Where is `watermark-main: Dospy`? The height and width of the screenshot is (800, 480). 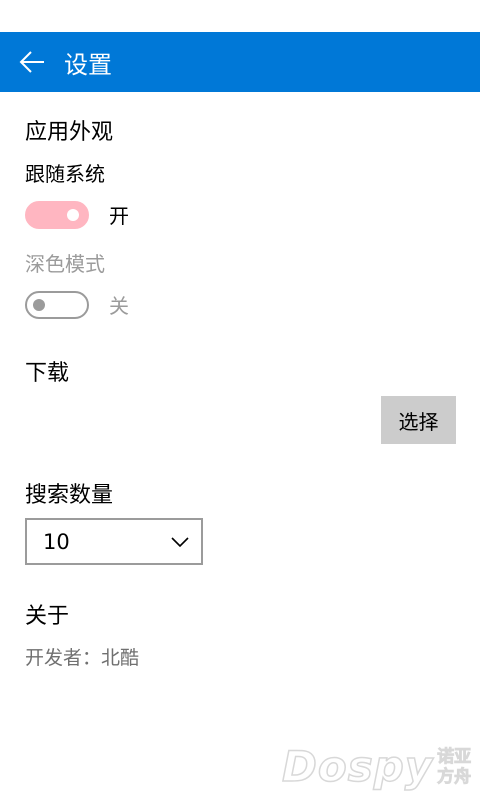
watermark-main: Dospy is located at coordinates (357, 766).